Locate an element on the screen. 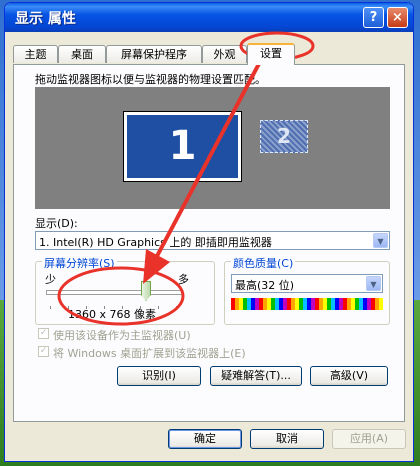 Image resolution: width=420 pixels, height=466 pixels. extend-desktop-label: 将 Windows 桌面扩展到该监视器上(E) is located at coordinates (149, 353).